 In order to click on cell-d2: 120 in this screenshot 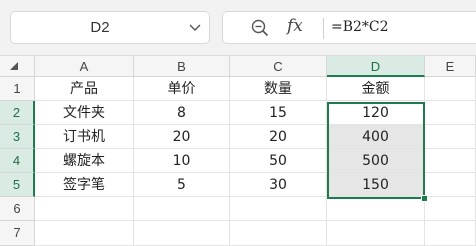, I will do `click(376, 113)`.